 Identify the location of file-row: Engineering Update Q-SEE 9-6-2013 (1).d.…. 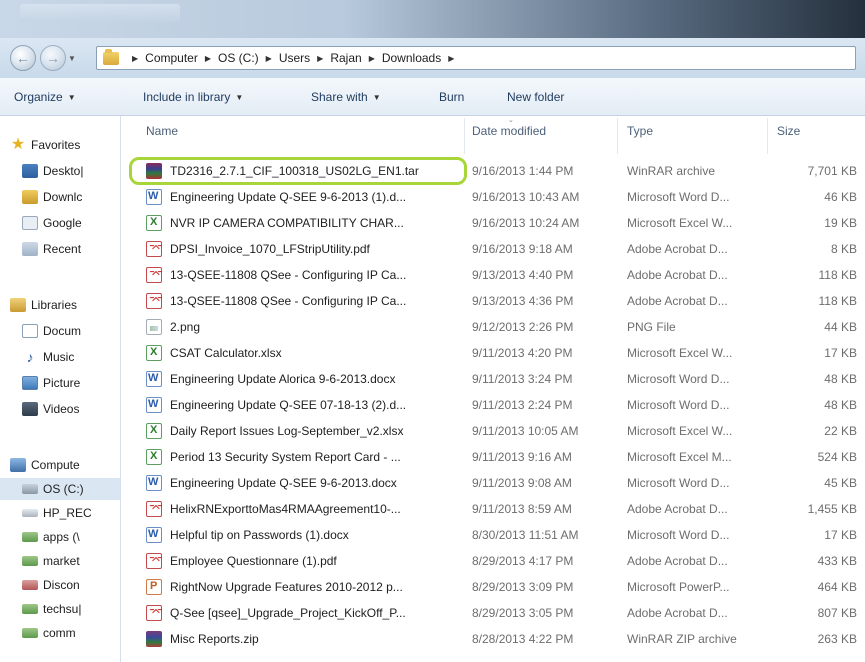
(493, 197).